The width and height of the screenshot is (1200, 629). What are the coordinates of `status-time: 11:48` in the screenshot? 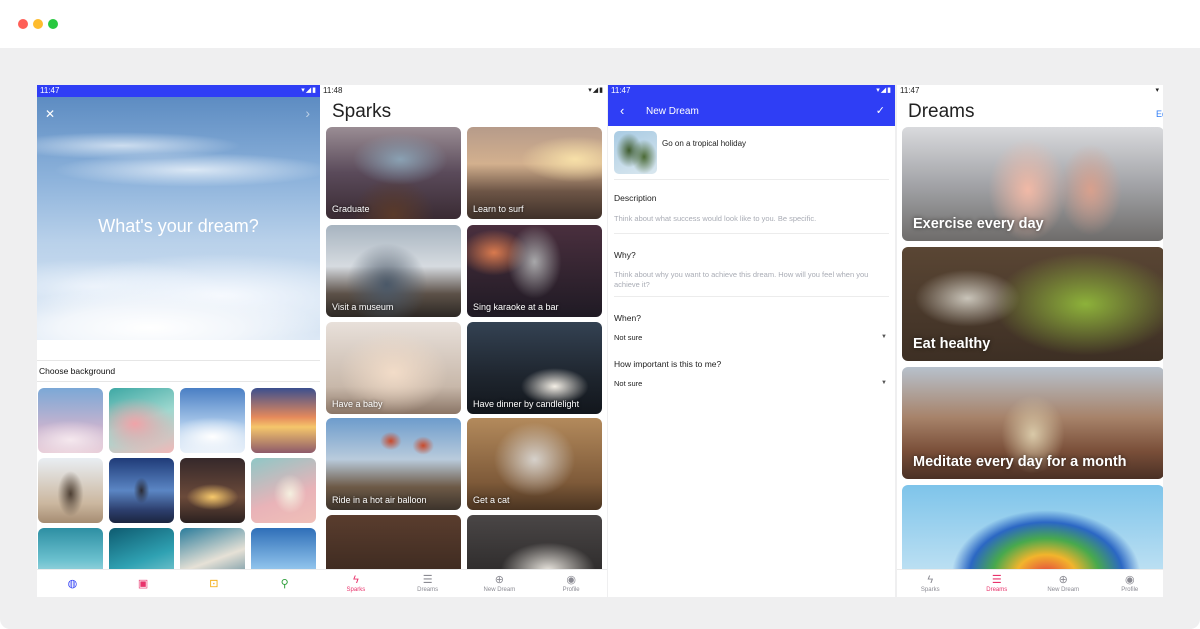 It's located at (333, 90).